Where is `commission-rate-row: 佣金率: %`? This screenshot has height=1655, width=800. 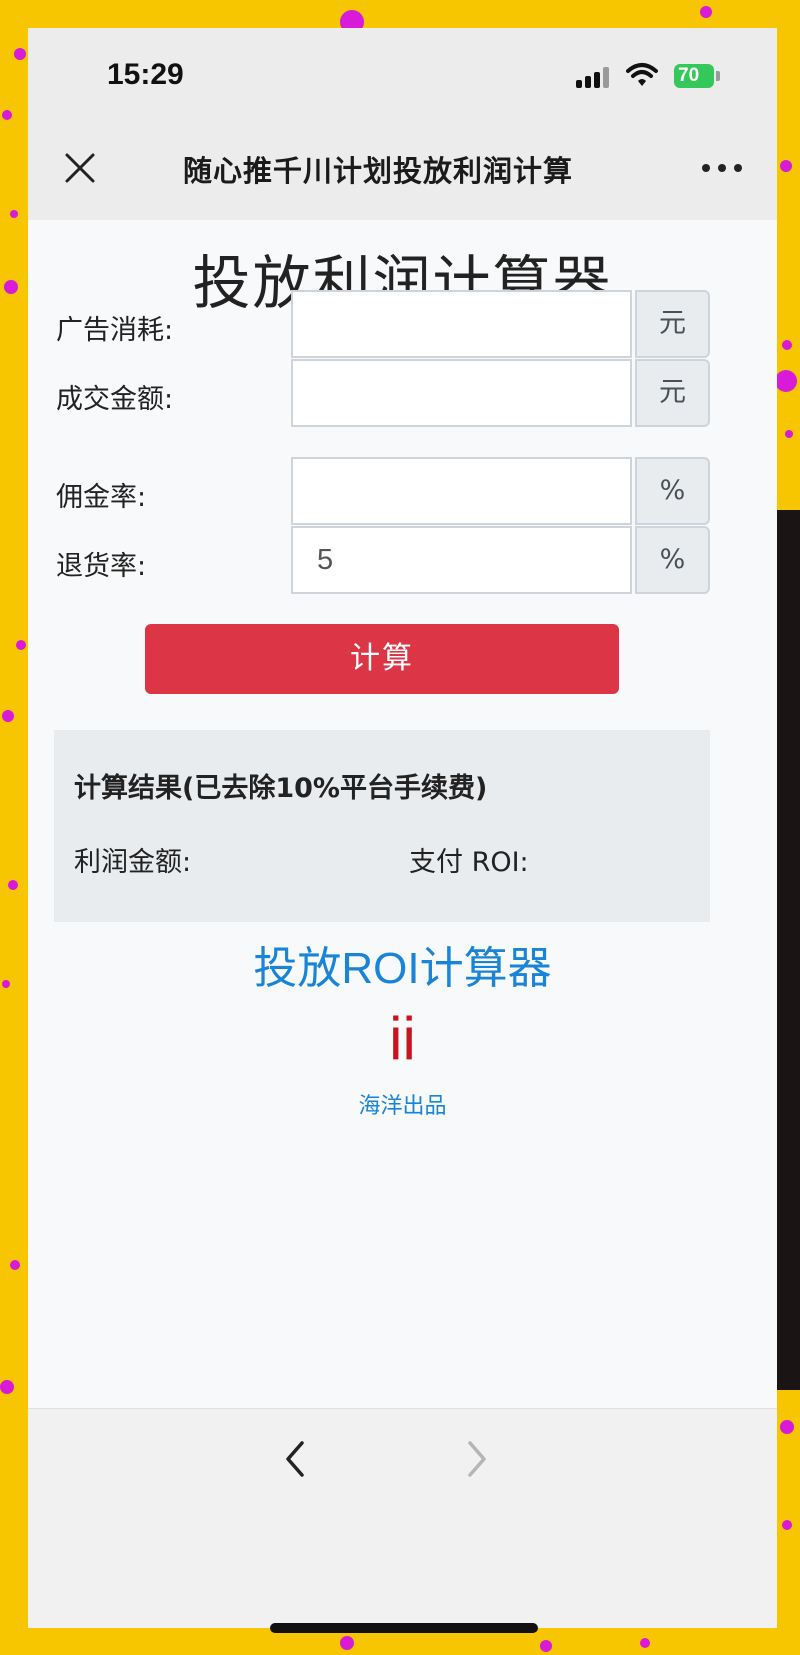
commission-rate-row: 佣金率: % is located at coordinates (402, 491).